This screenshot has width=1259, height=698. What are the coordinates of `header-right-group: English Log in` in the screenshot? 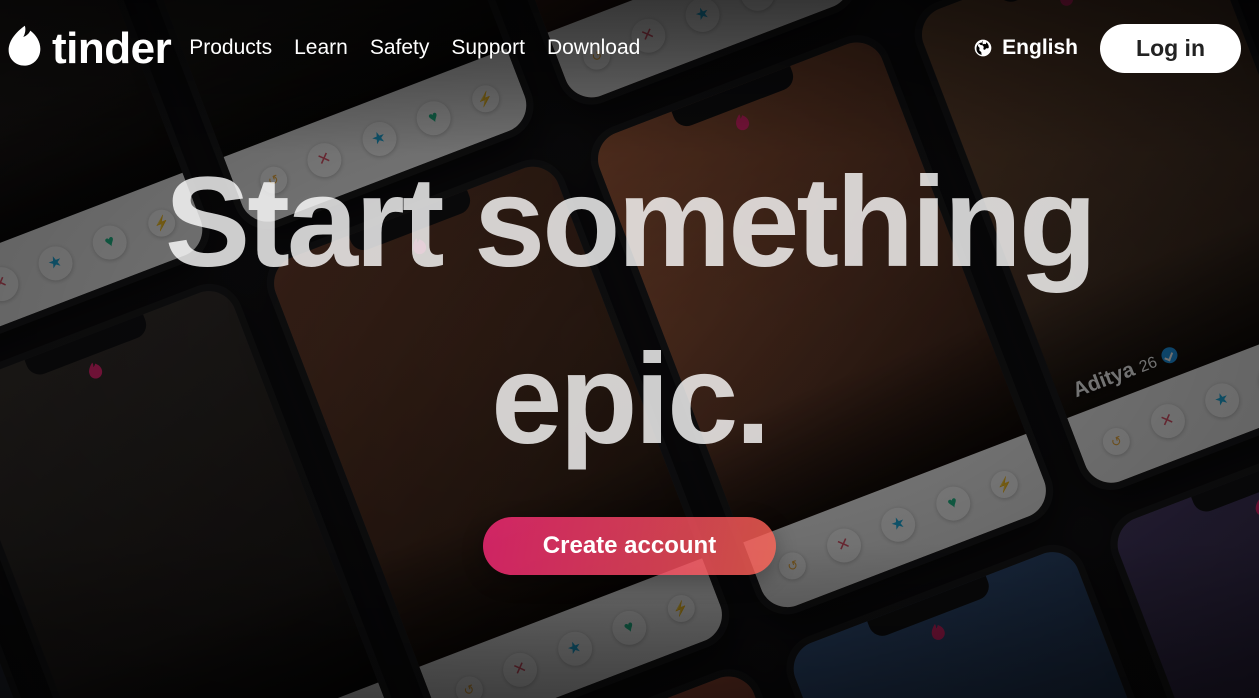 It's located at (1107, 48).